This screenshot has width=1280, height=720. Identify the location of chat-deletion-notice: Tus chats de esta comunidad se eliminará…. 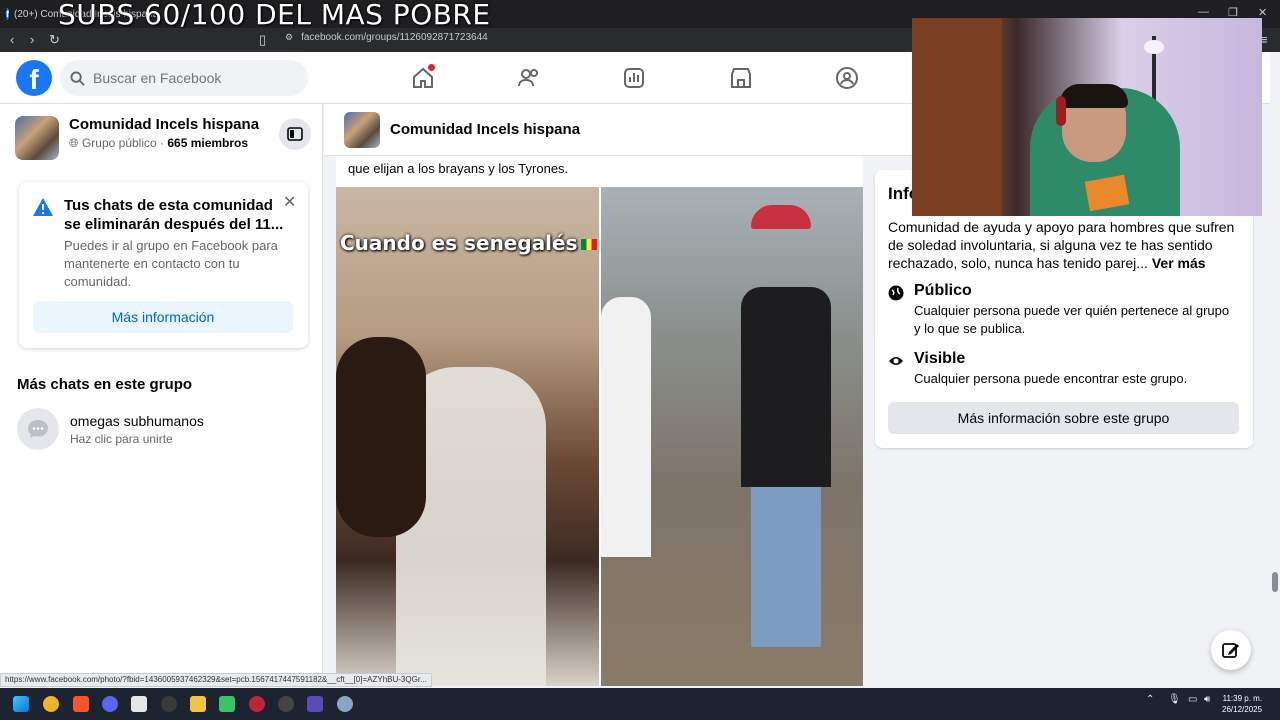
(163, 265).